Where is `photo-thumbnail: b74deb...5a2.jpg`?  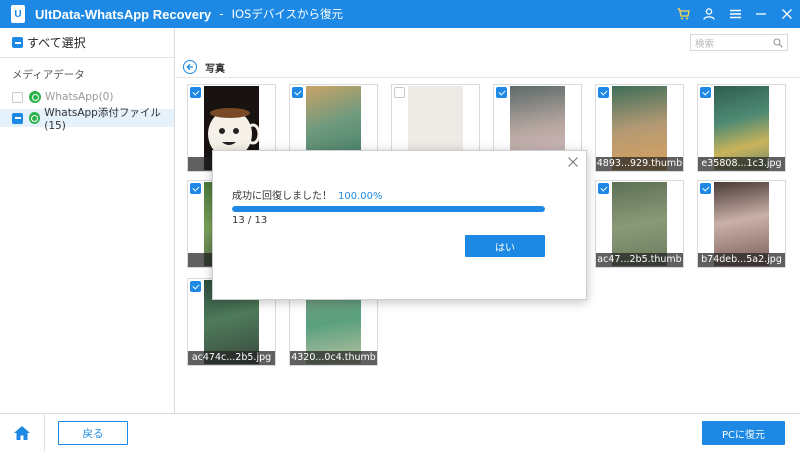
photo-thumbnail: b74deb...5a2.jpg is located at coordinates (741, 224).